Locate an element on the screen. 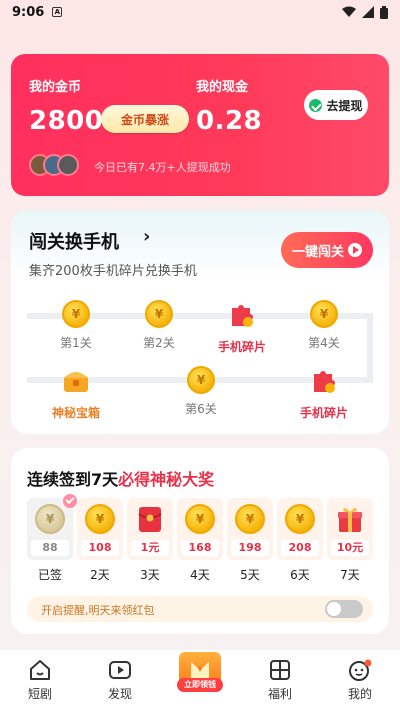 The width and height of the screenshot is (400, 712). signin-day: 1元 is located at coordinates (150, 529).